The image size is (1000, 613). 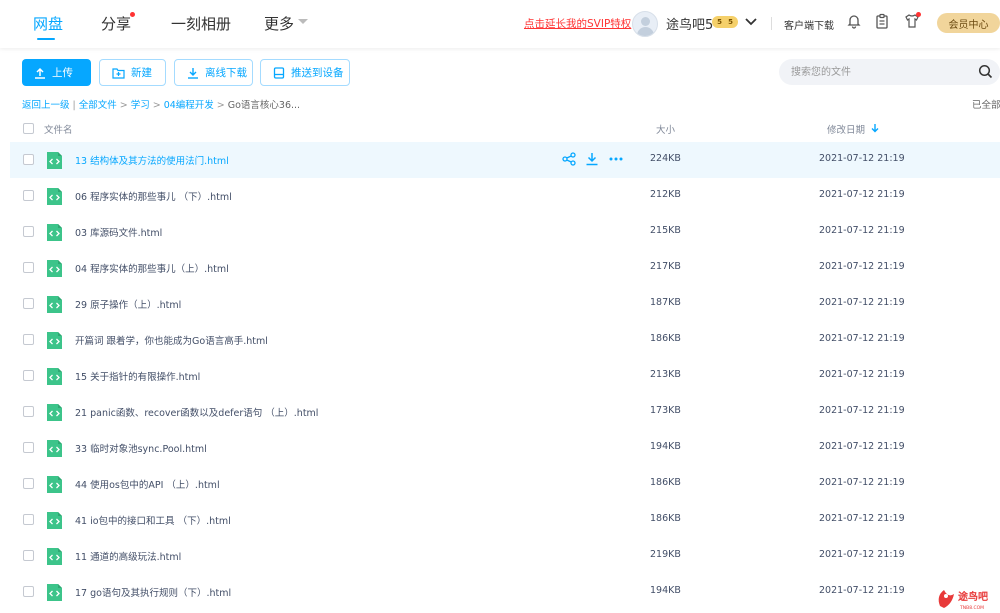 I want to click on file-name: 17 go语句及其执行规则（下）.html, so click(x=153, y=592).